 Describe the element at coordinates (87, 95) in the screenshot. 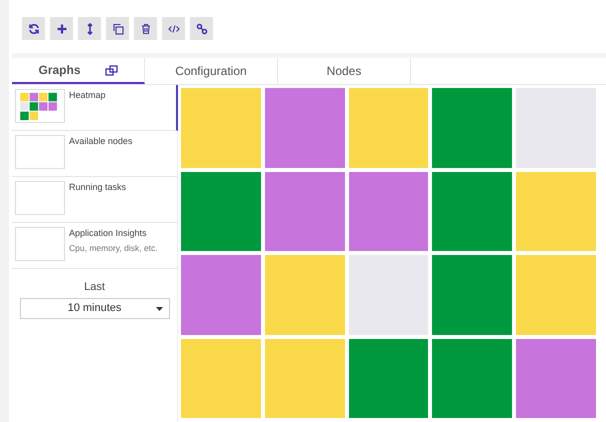

I see `graph-title: Heatmap` at that location.